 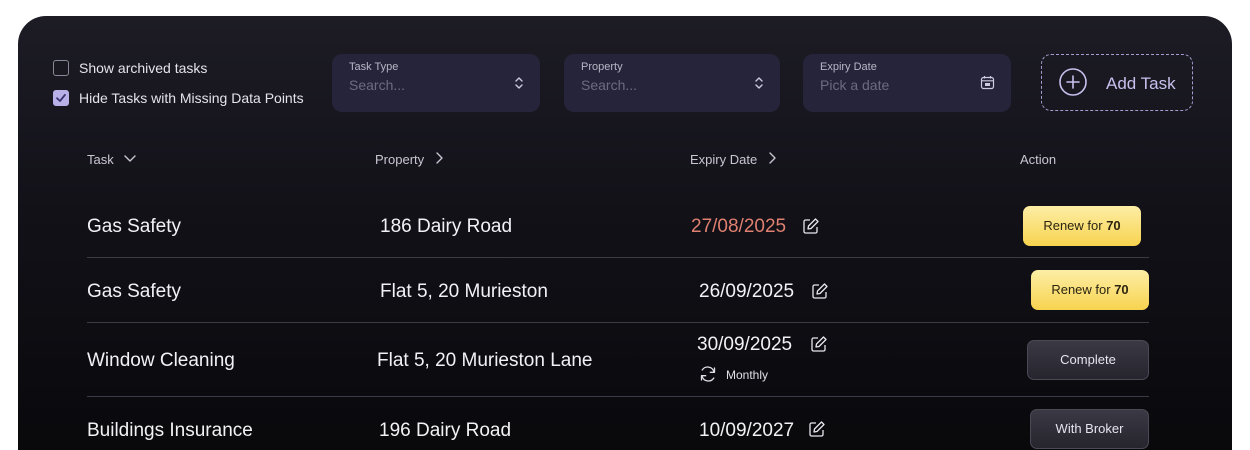 I want to click on action-column-header: Action, so click(x=1038, y=159).